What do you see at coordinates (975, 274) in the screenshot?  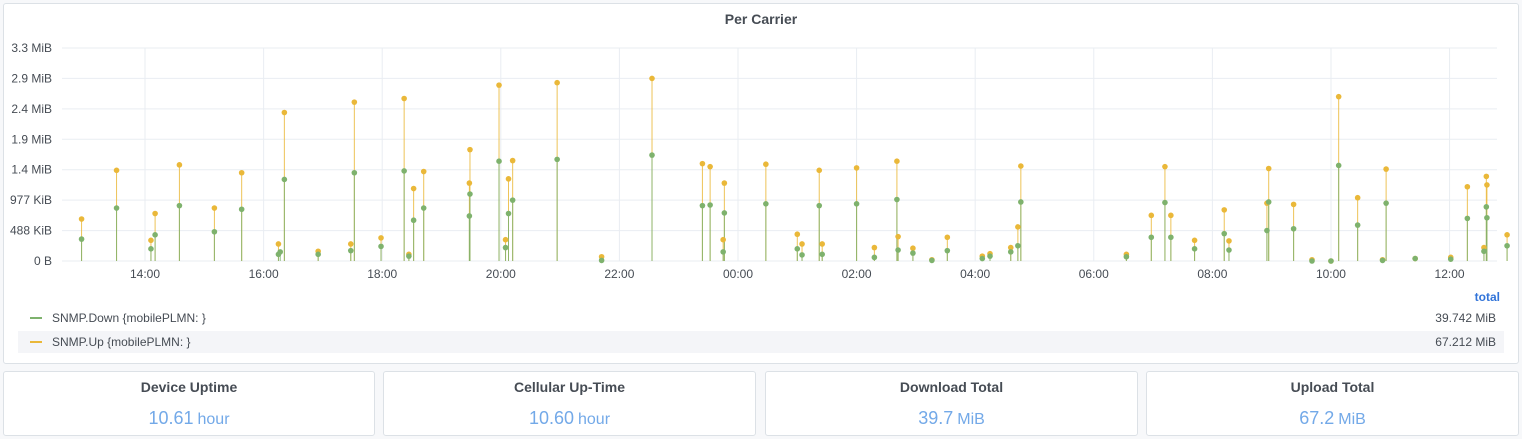 I see `x-tick-label: 04:00` at bounding box center [975, 274].